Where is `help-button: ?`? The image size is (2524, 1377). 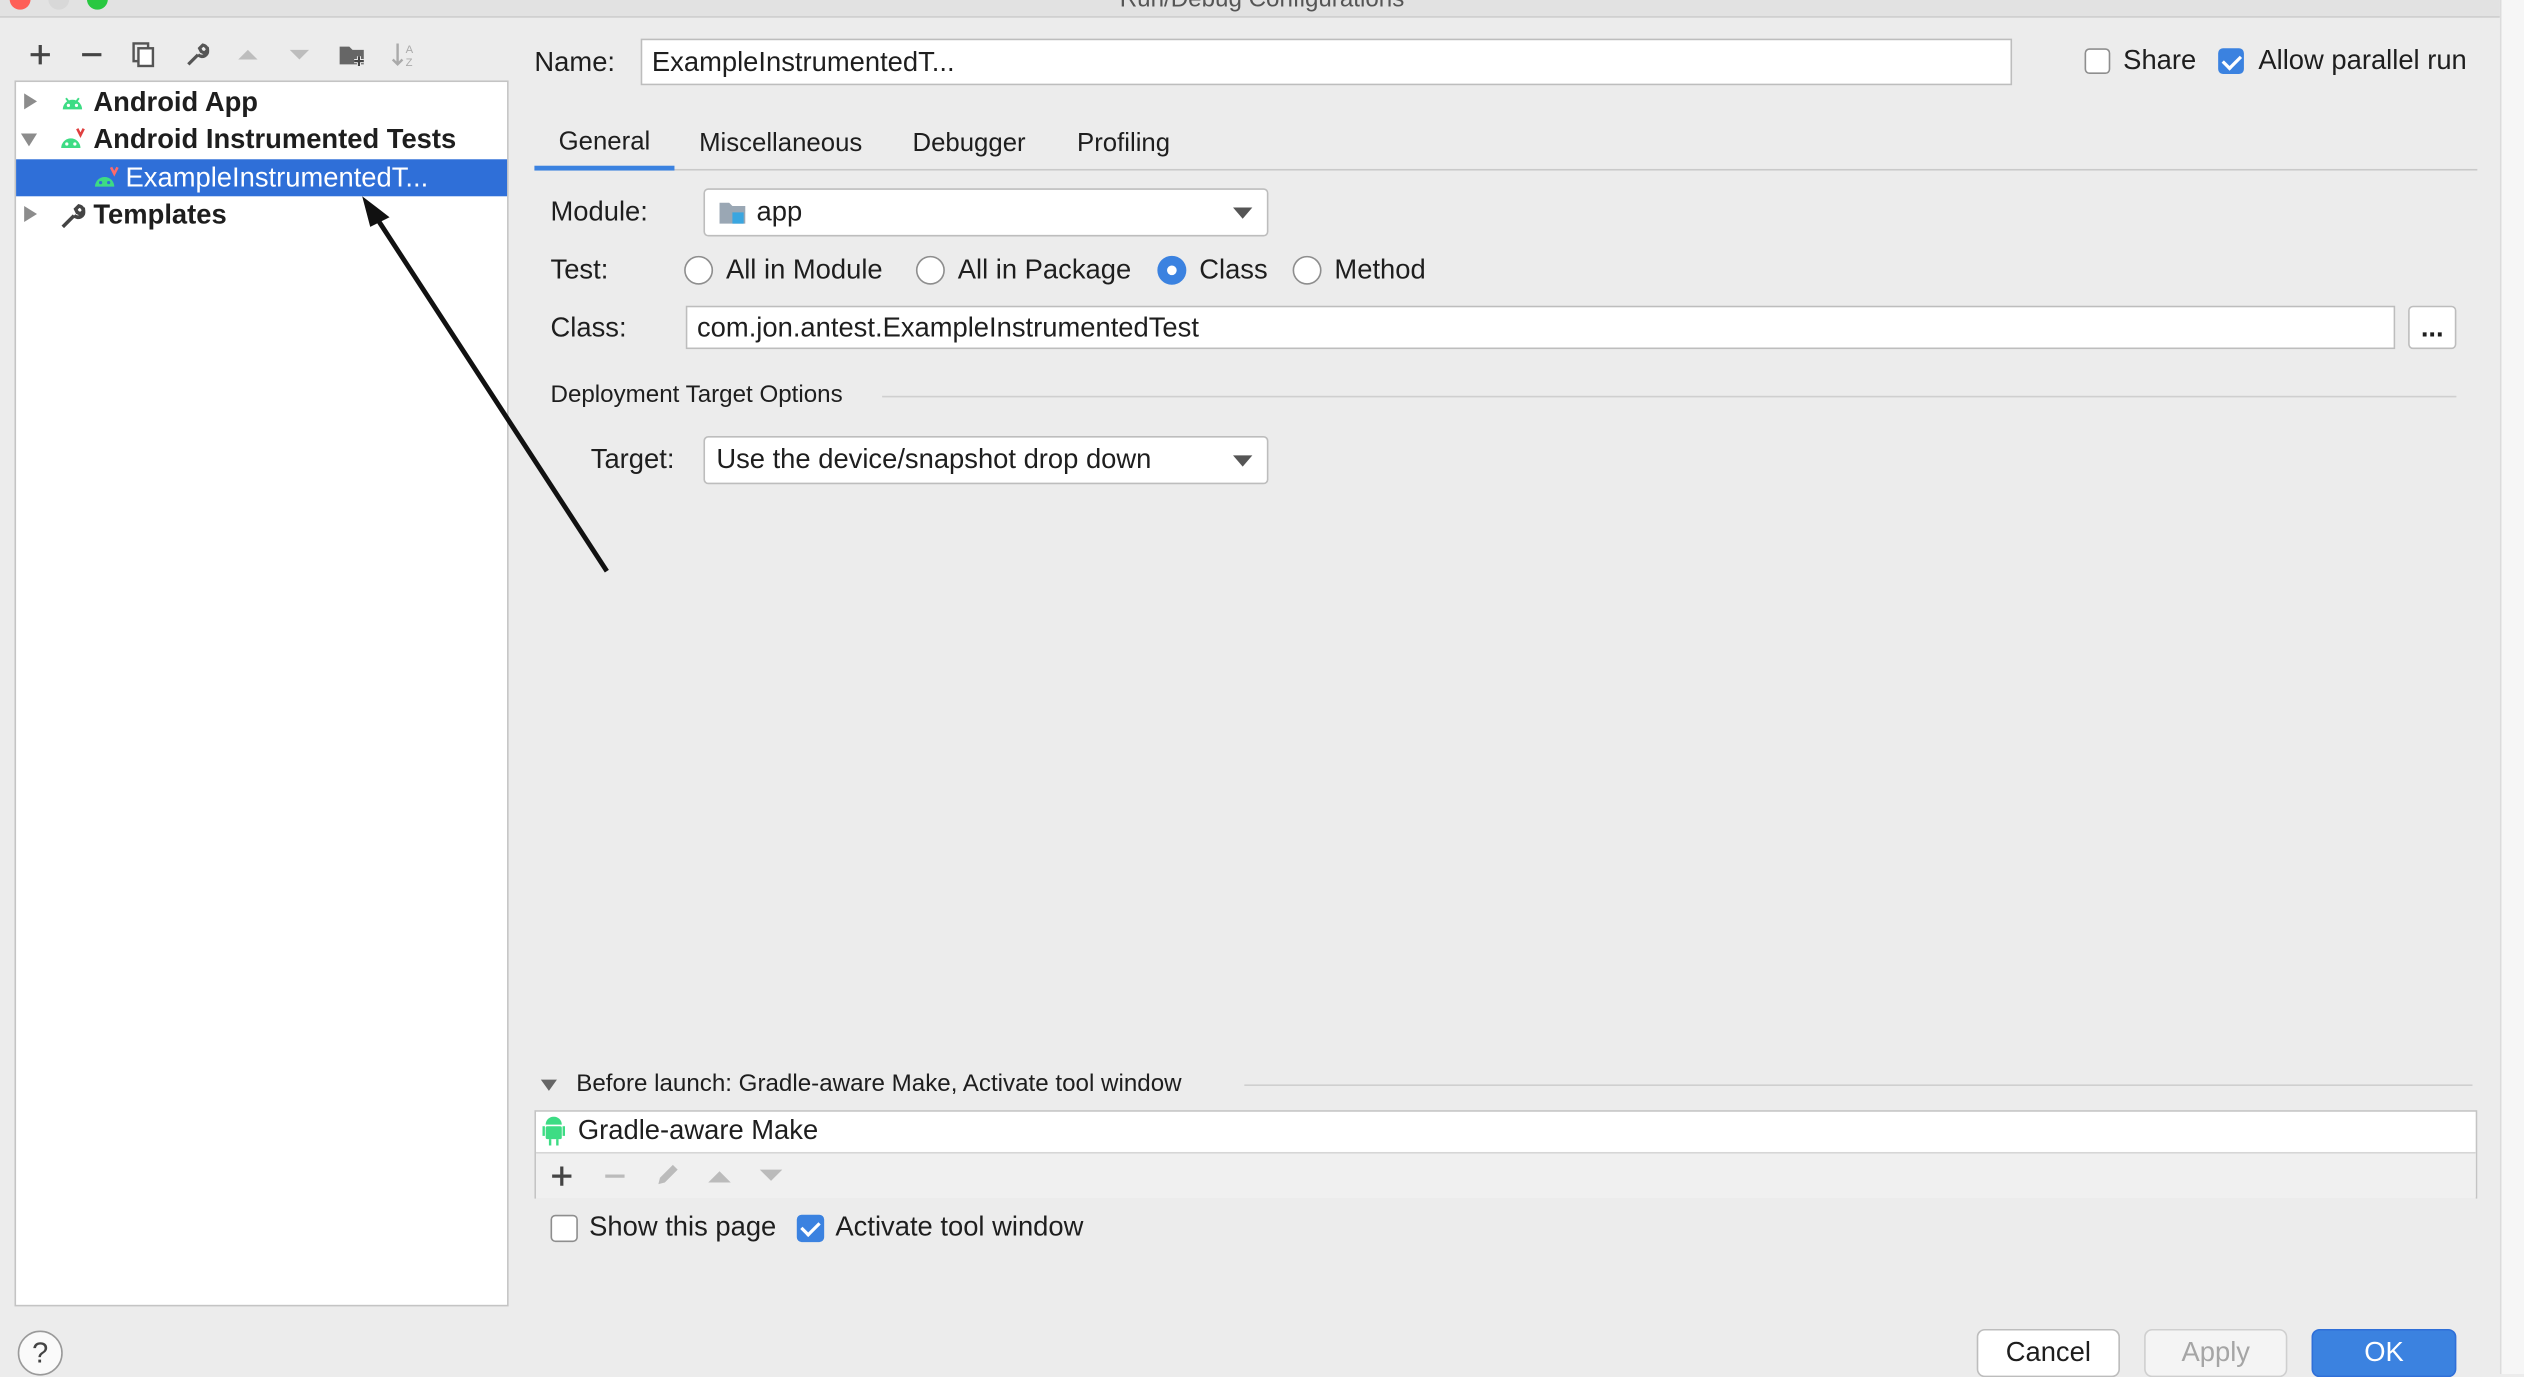
help-button: ? is located at coordinates (40, 1353).